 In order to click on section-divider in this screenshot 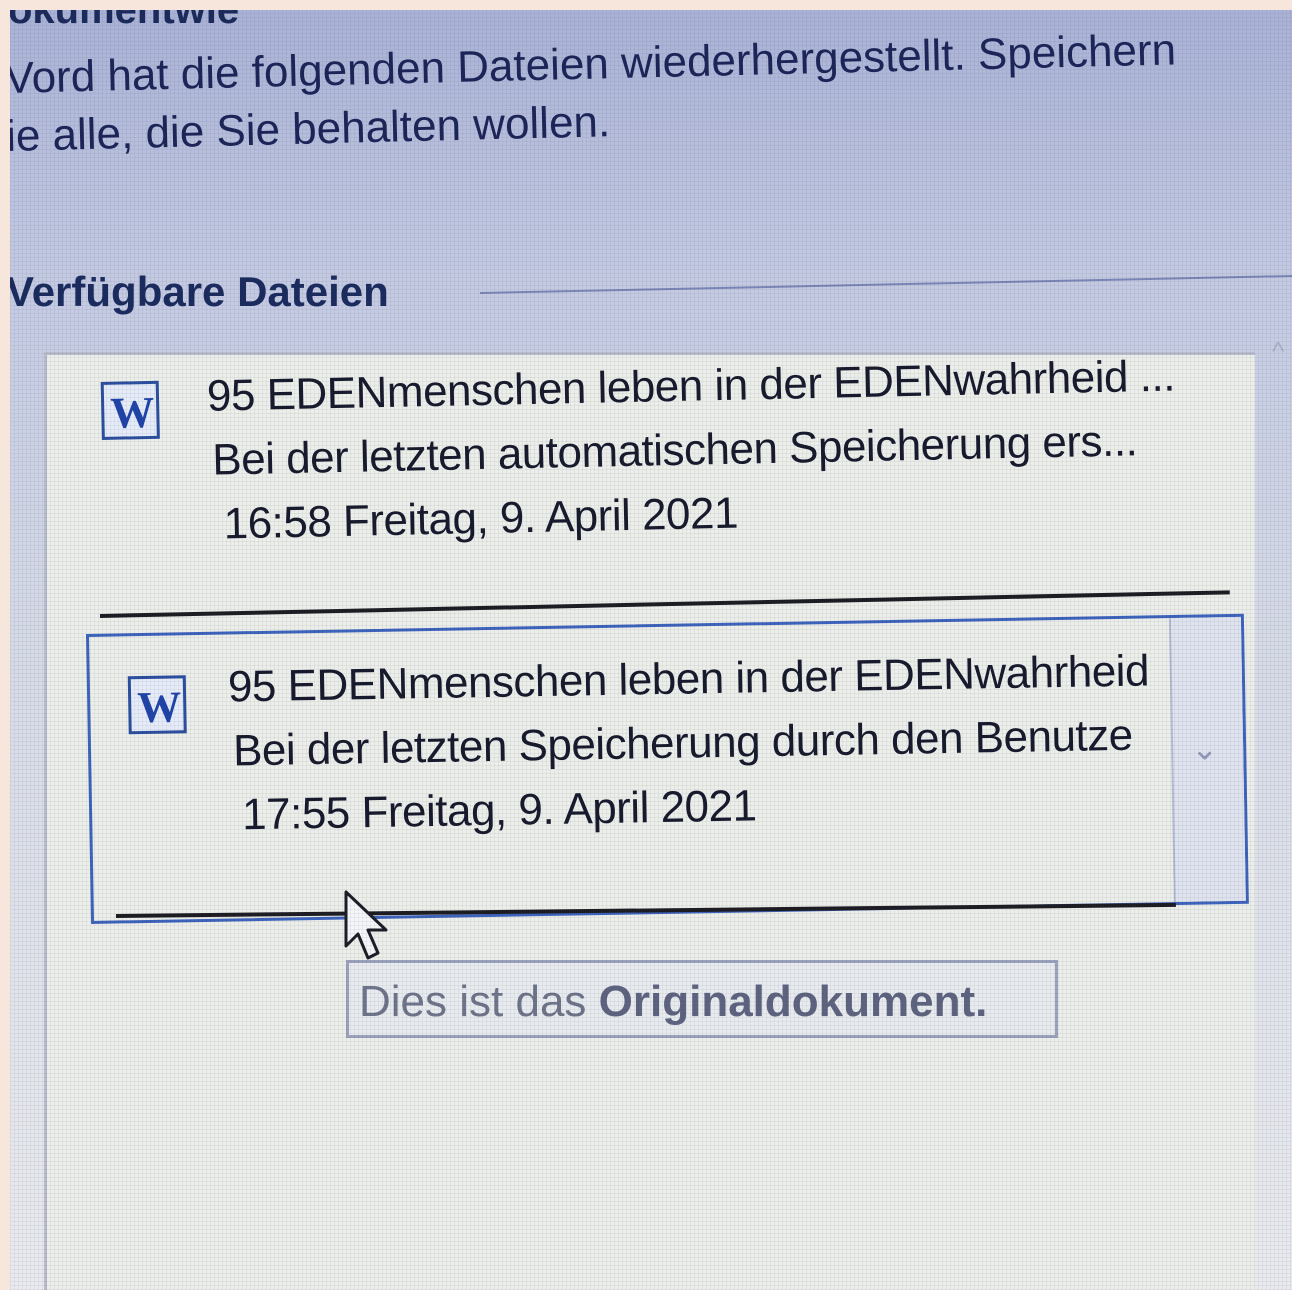, I will do `click(885, 284)`.